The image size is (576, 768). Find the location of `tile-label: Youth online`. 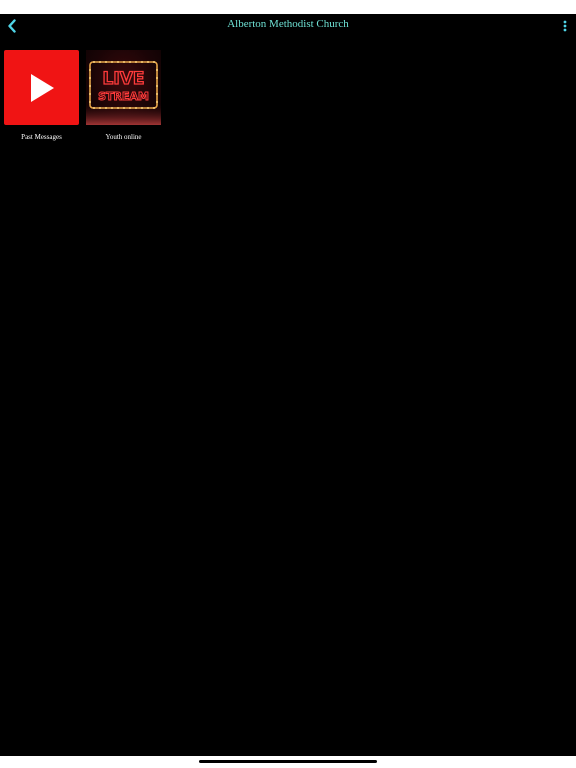

tile-label: Youth online is located at coordinates (123, 137).